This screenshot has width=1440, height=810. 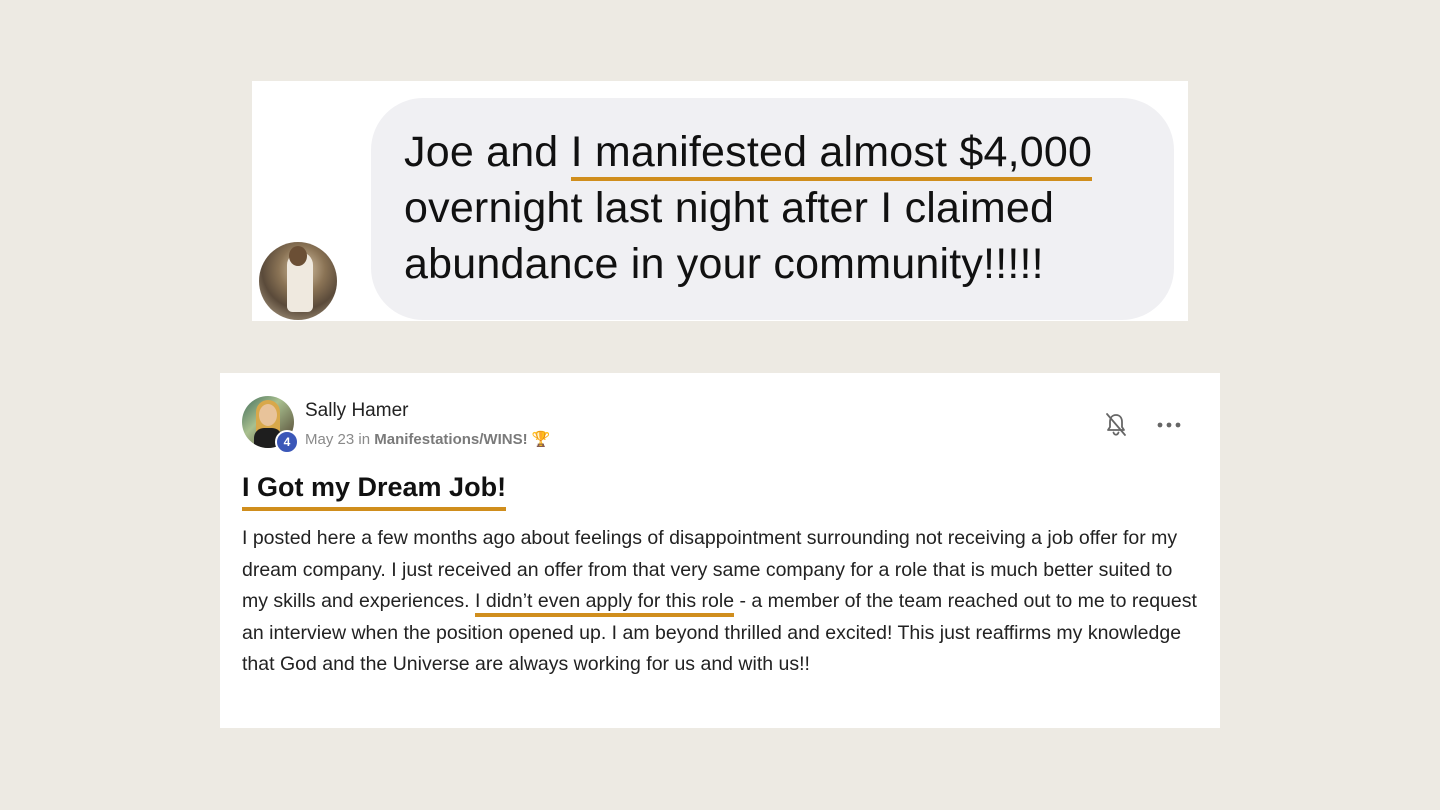 I want to click on author-name: Sally Hamer, so click(x=356, y=411).